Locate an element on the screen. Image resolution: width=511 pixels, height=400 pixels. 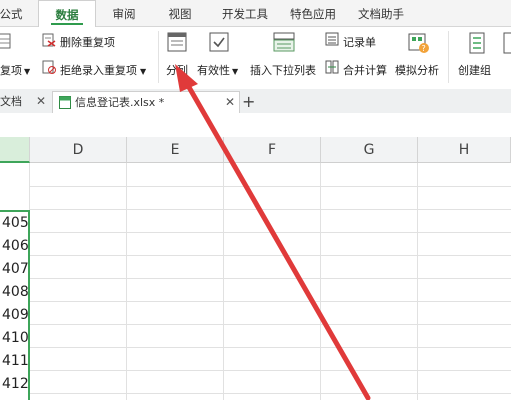
reject-duplicates-button: 拒绝录入重复项 ▼ is located at coordinates (103, 70).